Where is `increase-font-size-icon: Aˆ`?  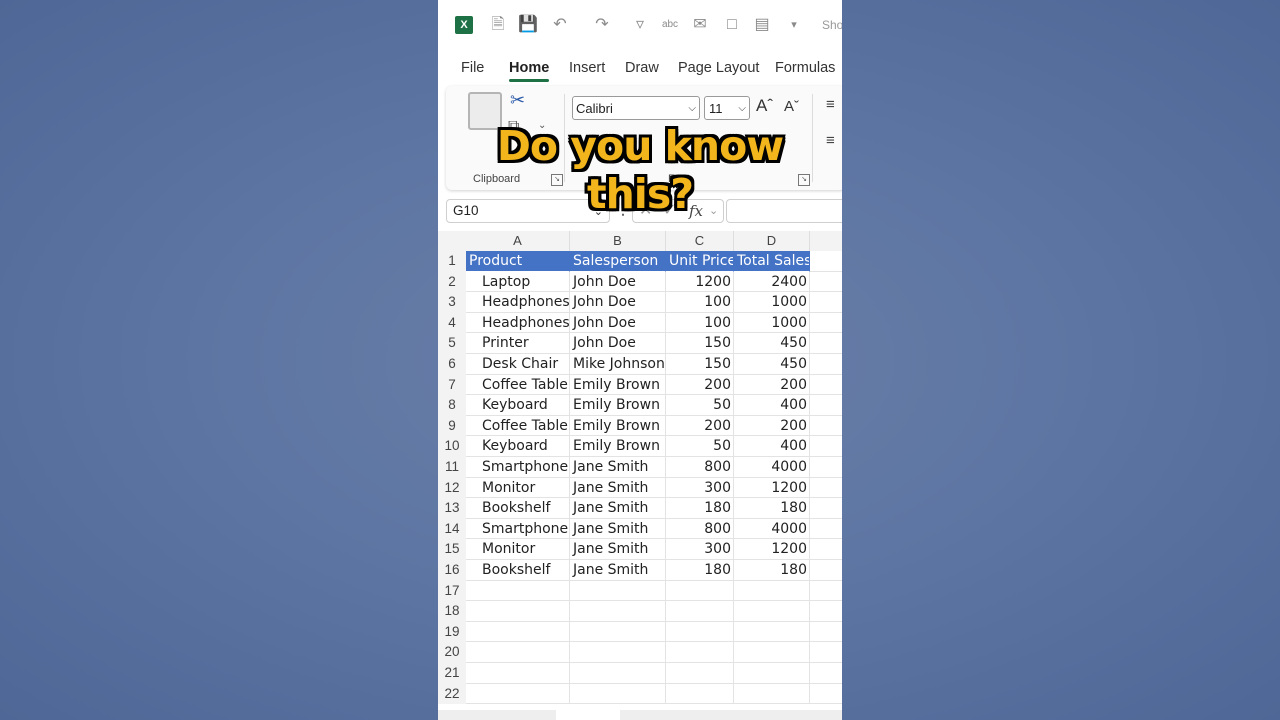
increase-font-size-icon: Aˆ is located at coordinates (764, 106).